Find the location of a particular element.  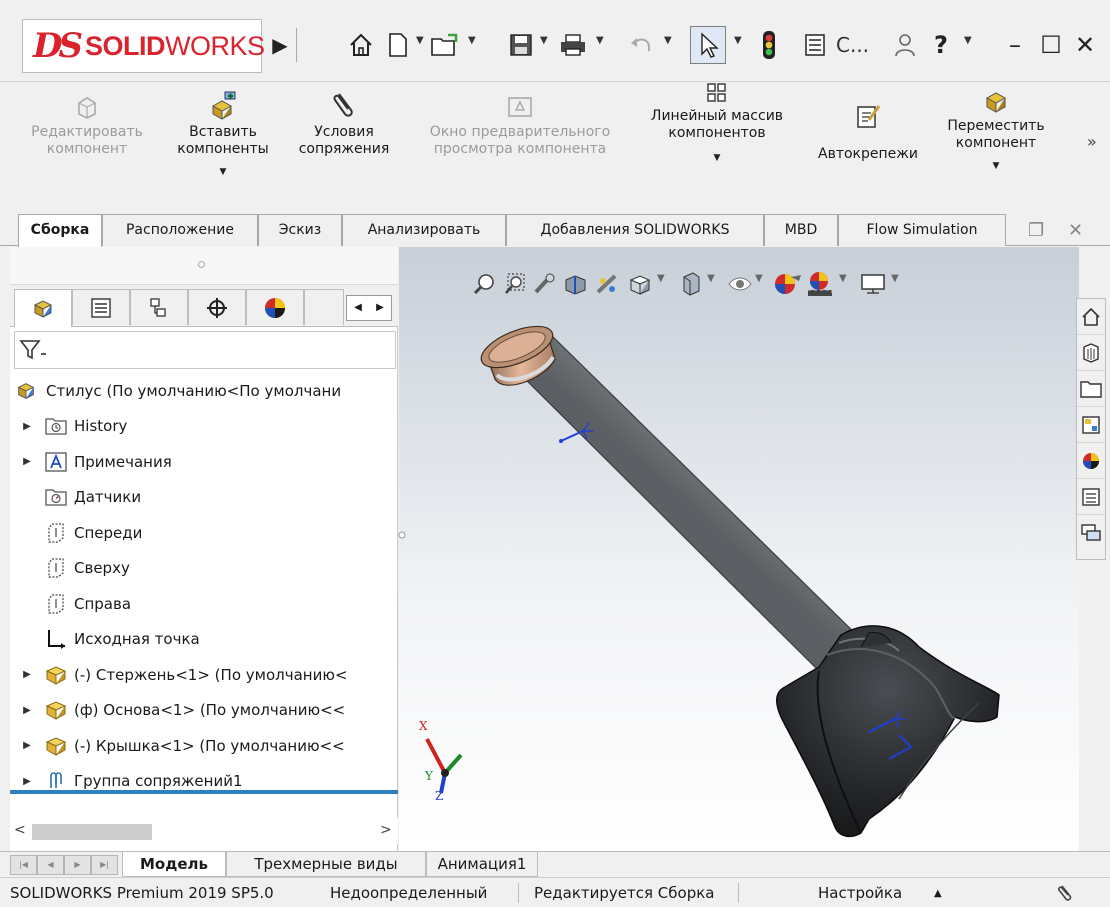

move-component-dropdown-icon: ▼ is located at coordinates (996, 166).